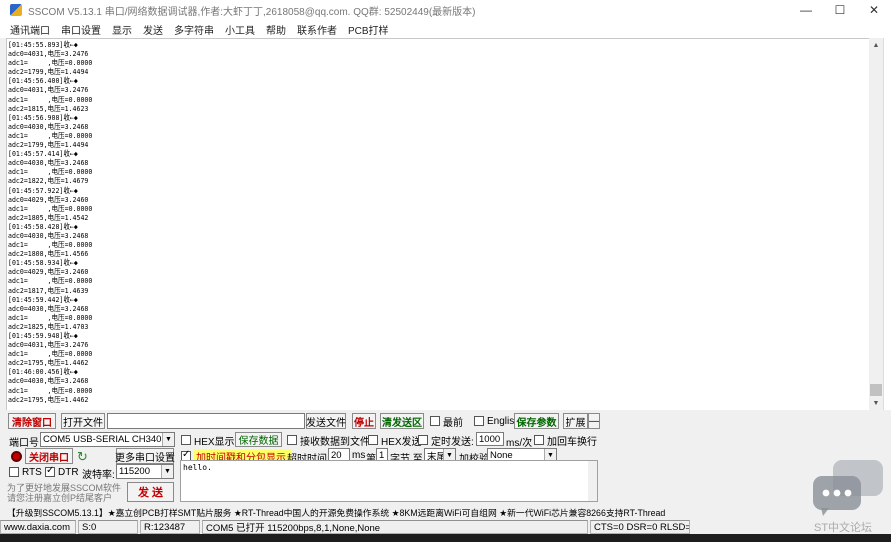 The height and width of the screenshot is (542, 891). I want to click on dtr-checkbox: DTR, so click(62, 472).